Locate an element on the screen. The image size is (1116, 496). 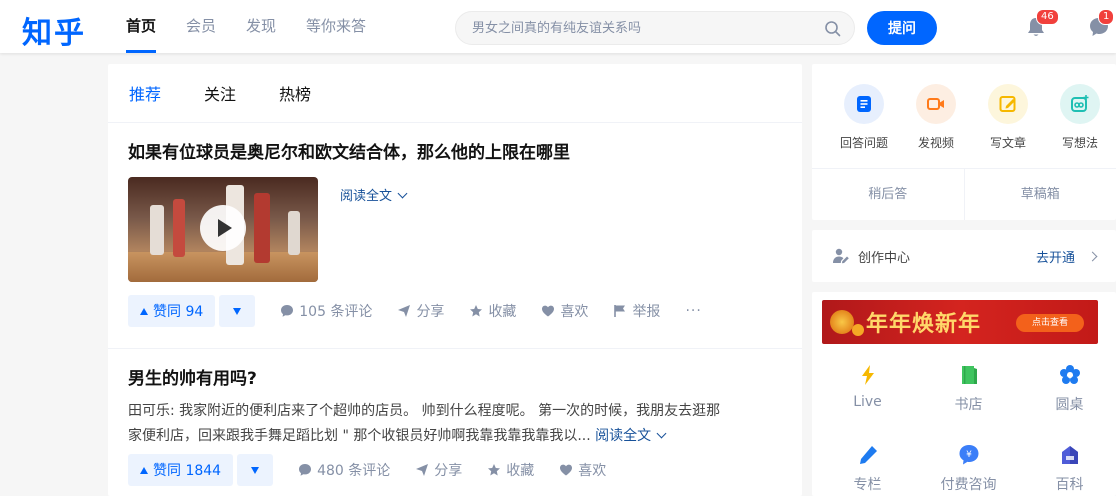
coin-decoration is located at coordinates (858, 330).